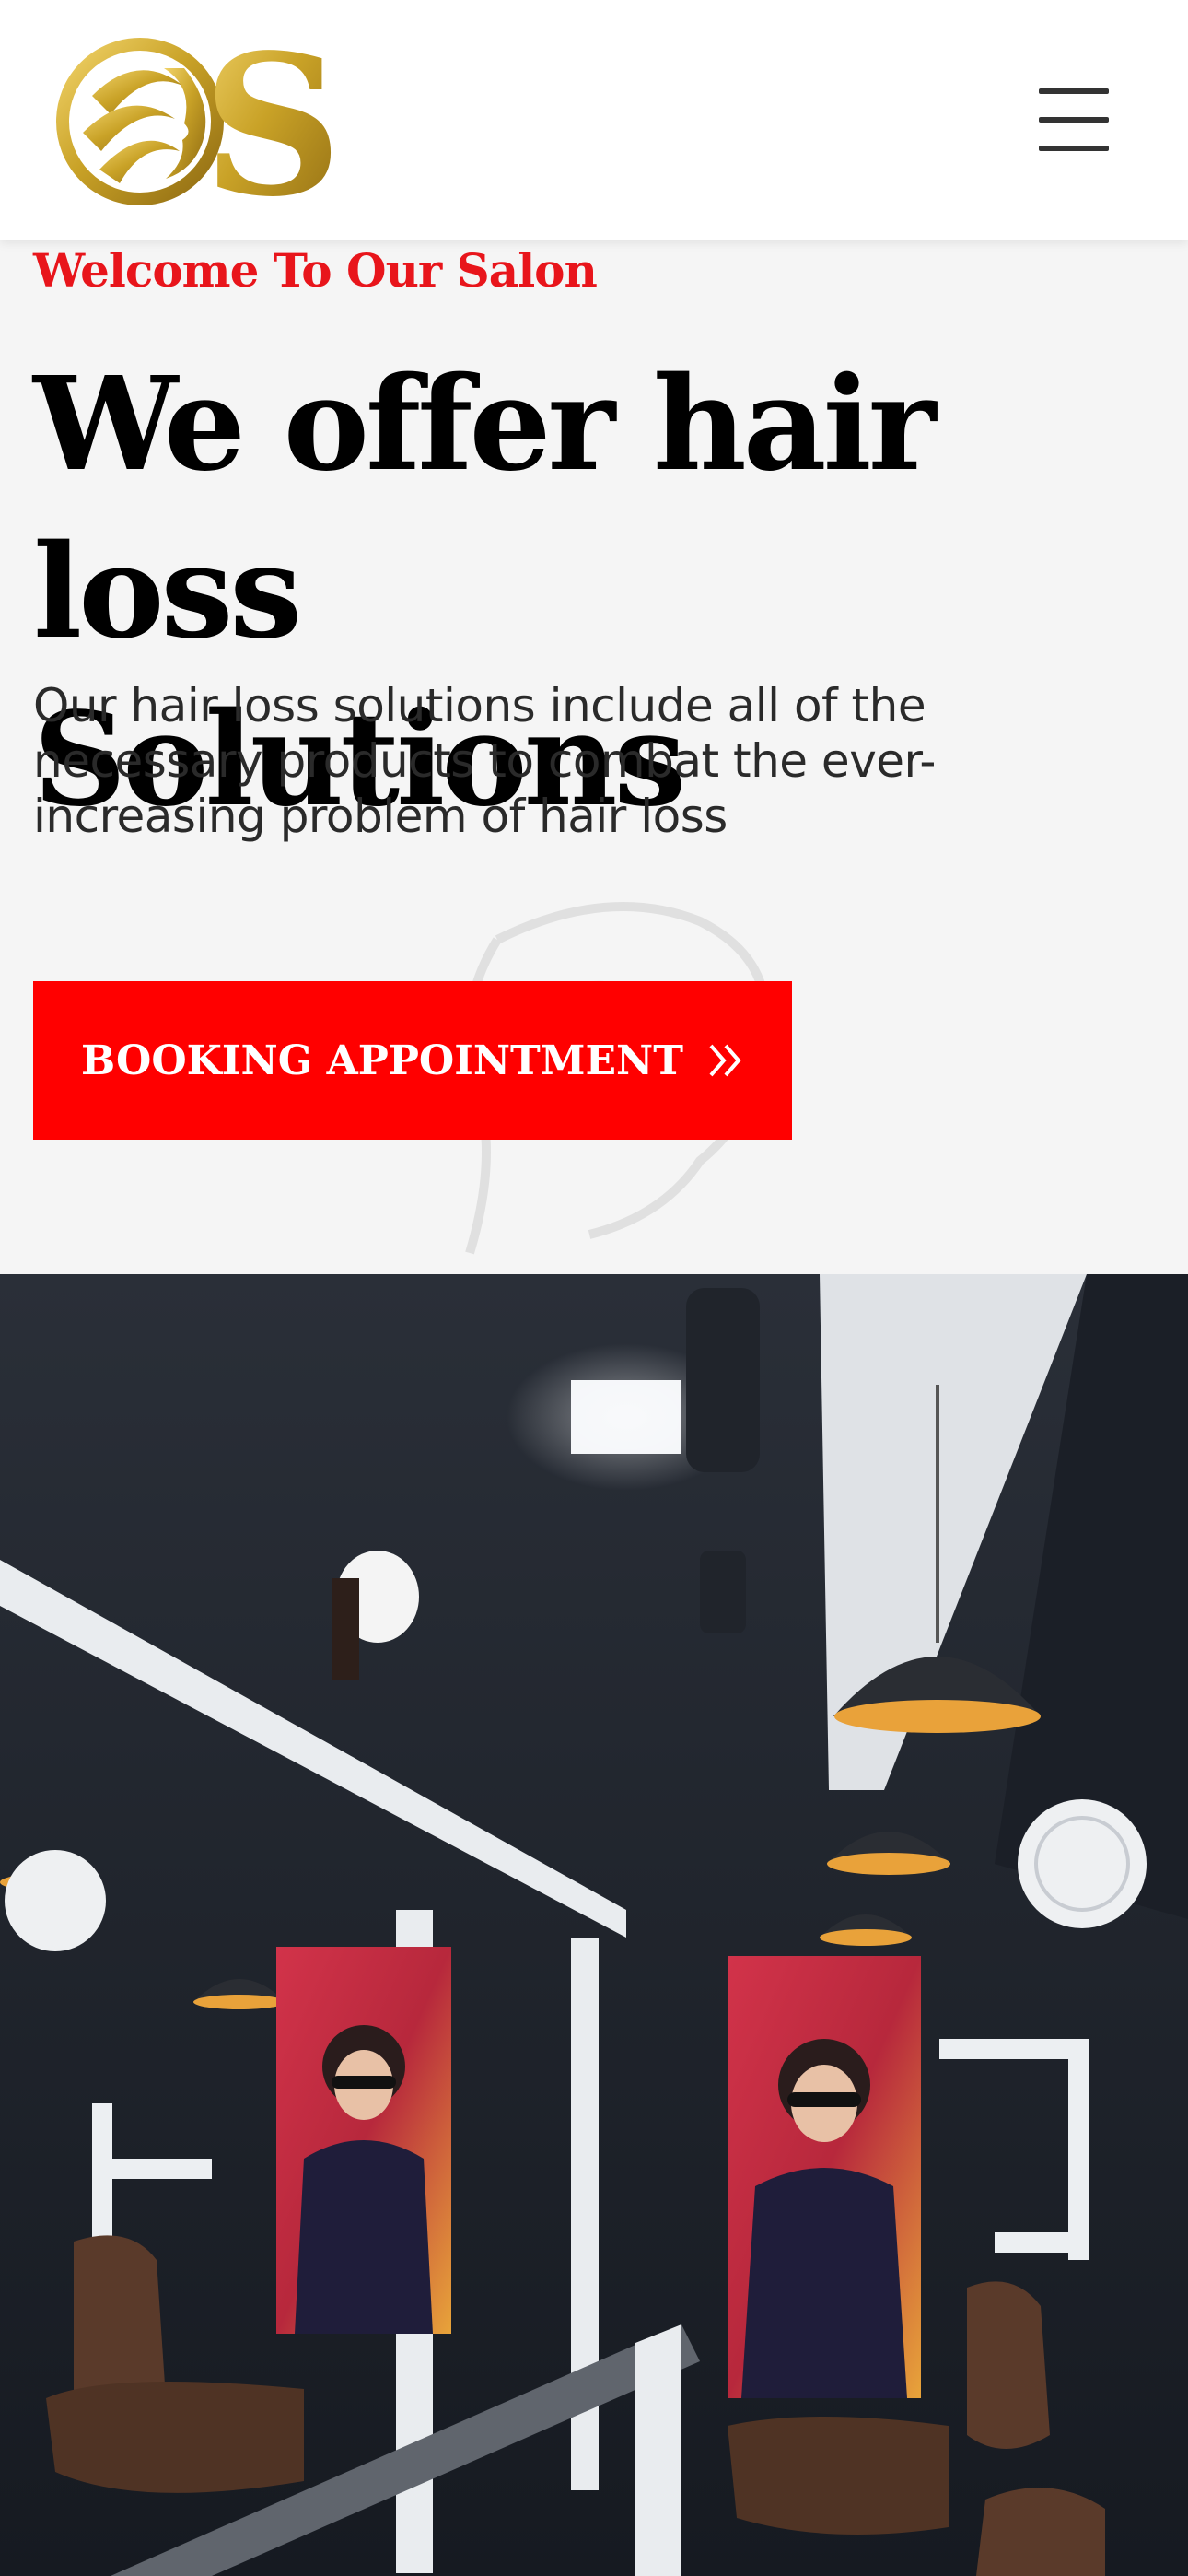 This screenshot has height=2576, width=1188. I want to click on site-header: S, so click(594, 120).